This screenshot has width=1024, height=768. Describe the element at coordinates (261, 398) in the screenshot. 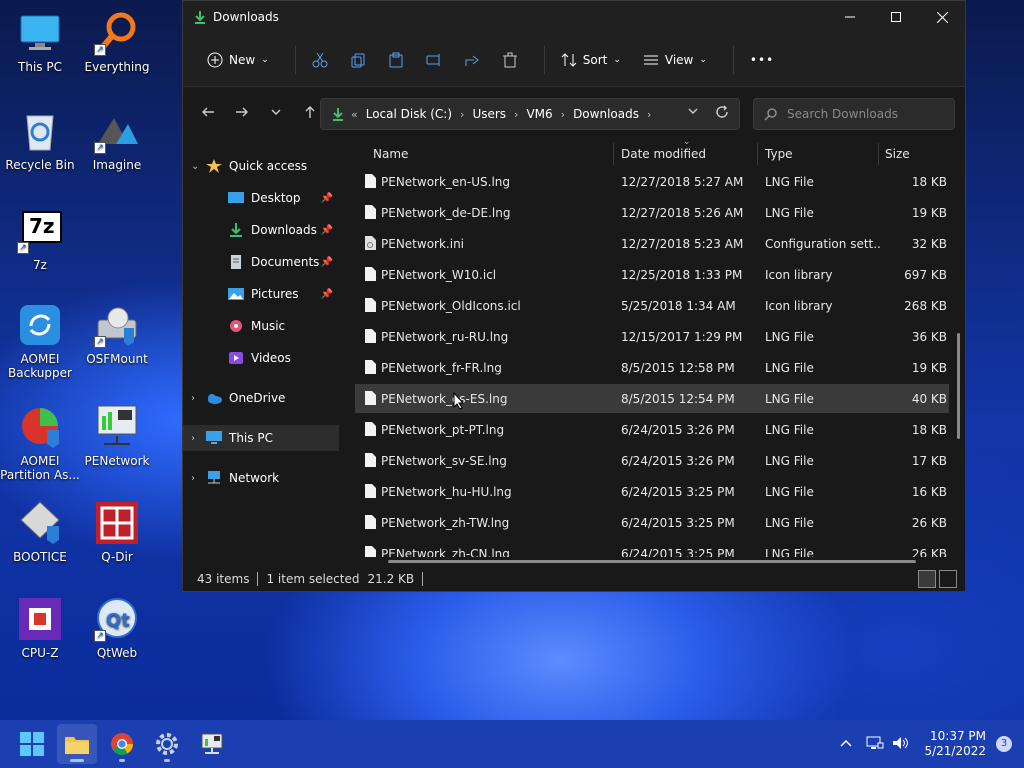

I see `sidebar-item-onedrive: › OneDrive` at that location.